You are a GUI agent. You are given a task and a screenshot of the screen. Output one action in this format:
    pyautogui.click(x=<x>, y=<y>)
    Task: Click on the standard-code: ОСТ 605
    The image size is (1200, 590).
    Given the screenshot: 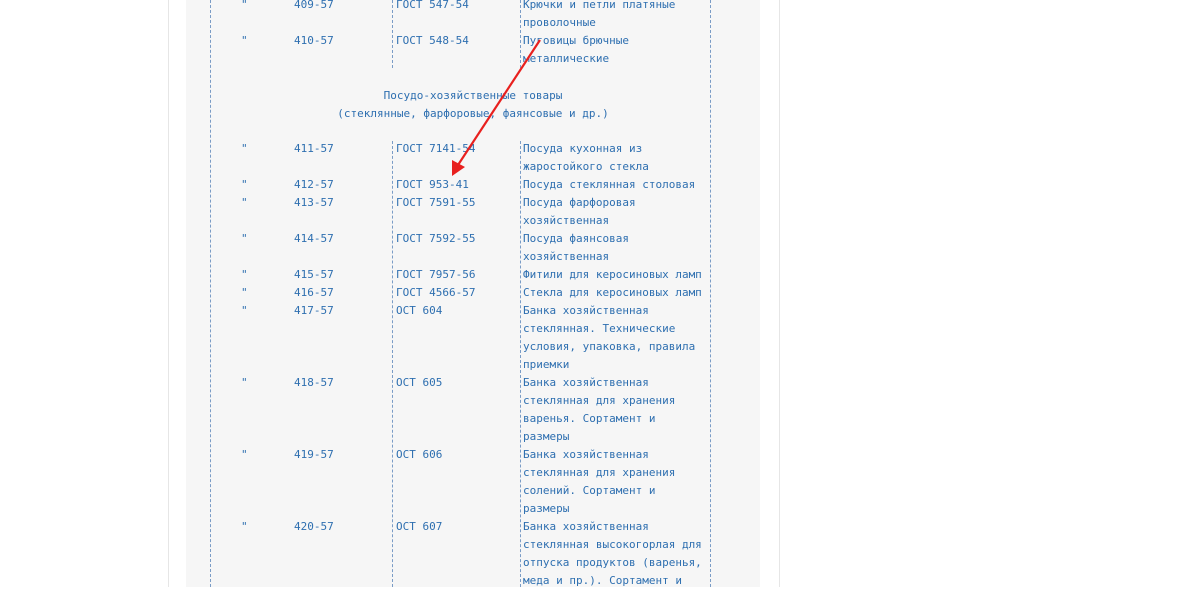 What is the action you would take?
    pyautogui.click(x=419, y=382)
    